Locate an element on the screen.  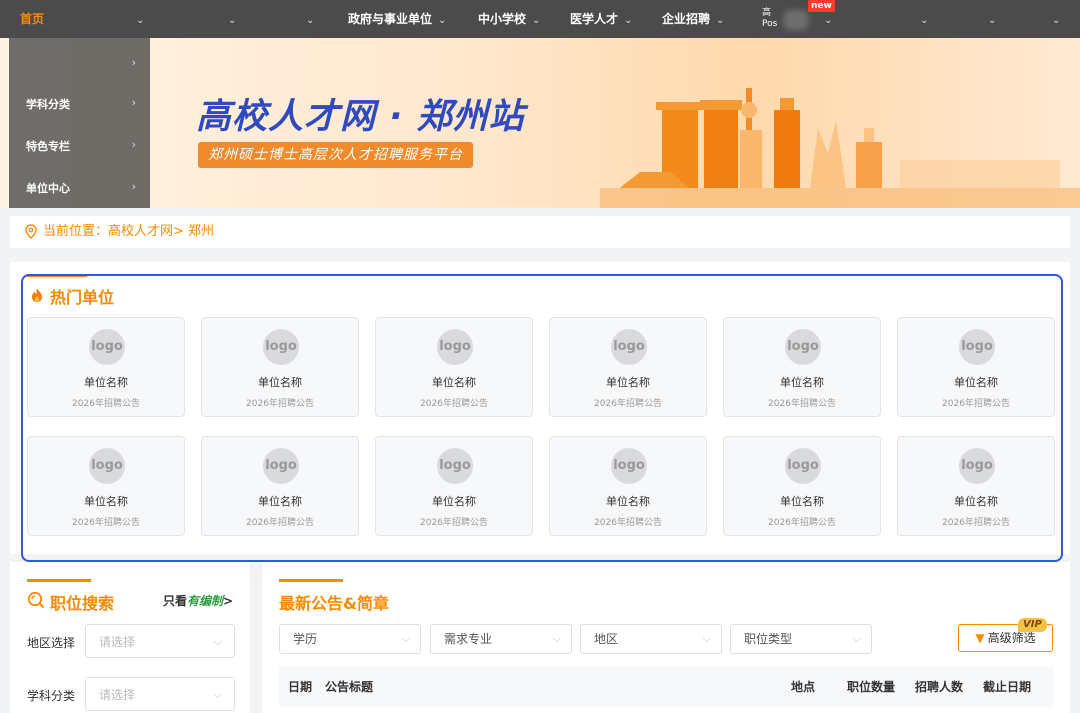
city-skyline-illustration is located at coordinates (840, 148).